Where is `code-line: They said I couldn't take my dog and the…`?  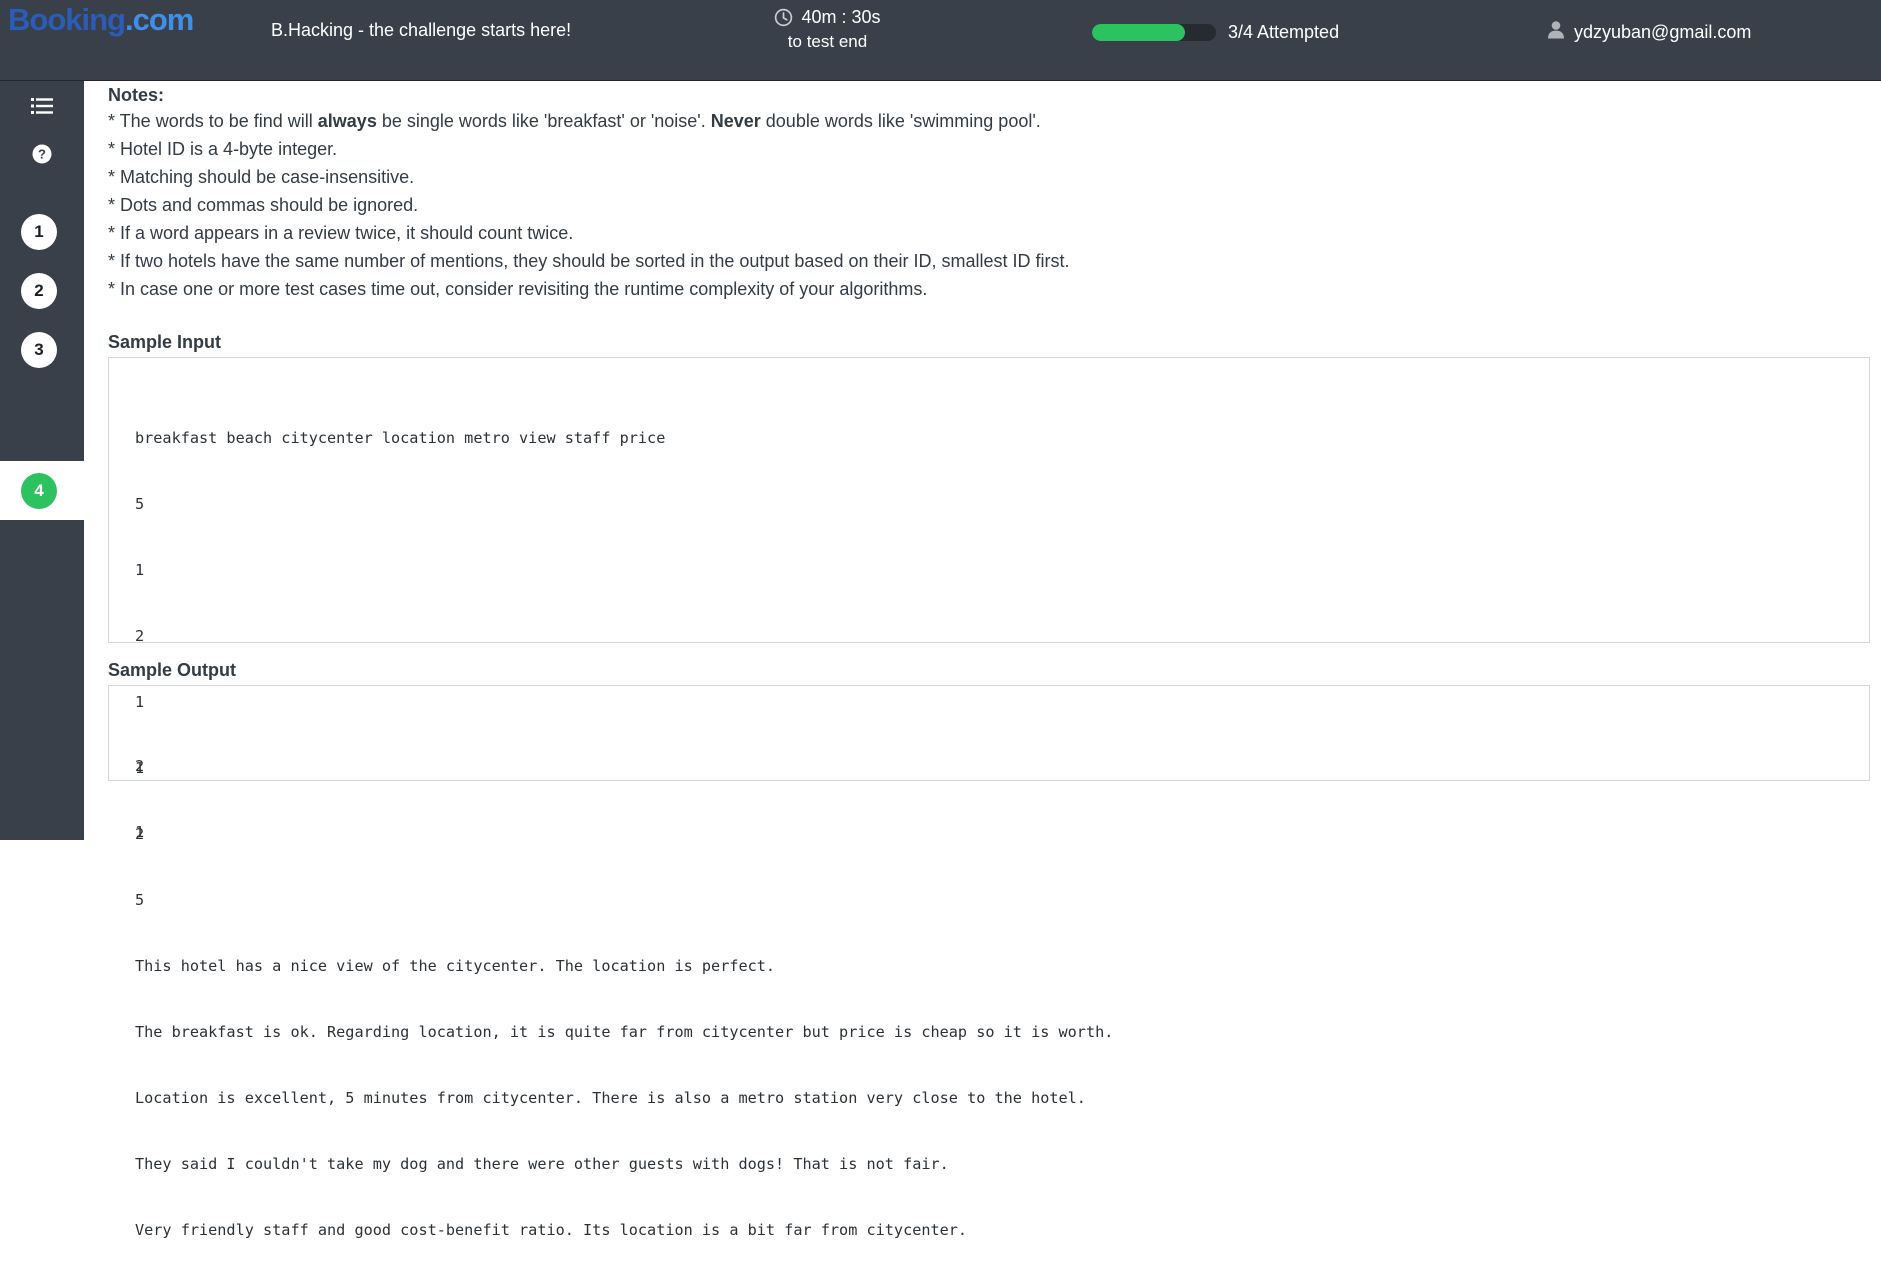
code-line: They said I couldn't take my dog and the… is located at coordinates (542, 1164).